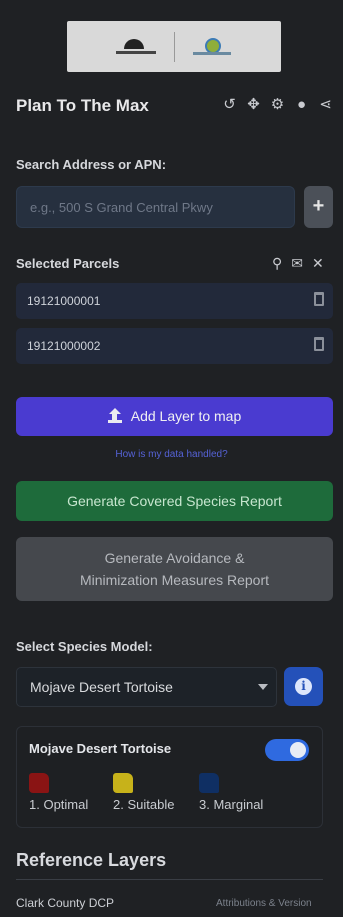 This screenshot has height=917, width=343. What do you see at coordinates (64, 346) in the screenshot?
I see `parcel-number: 19121000002` at bounding box center [64, 346].